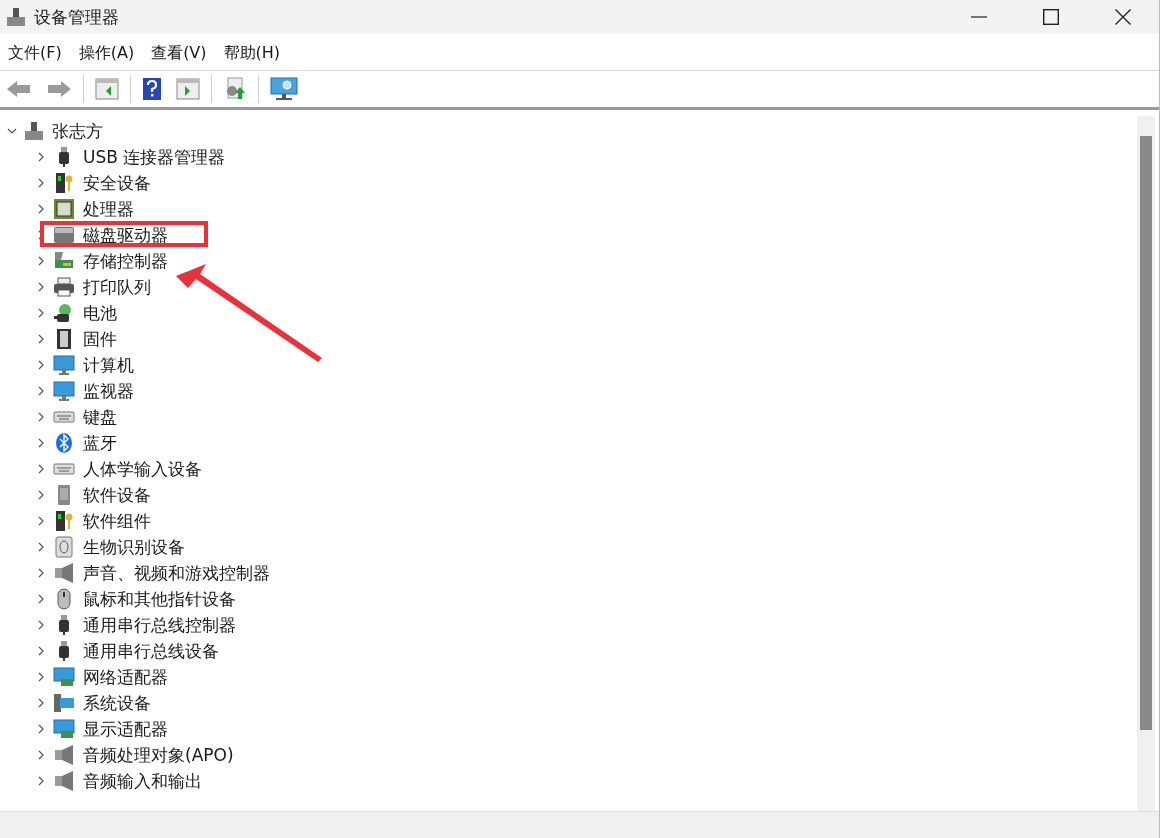  Describe the element at coordinates (568, 417) in the screenshot. I see `tree-item: 键盘` at that location.